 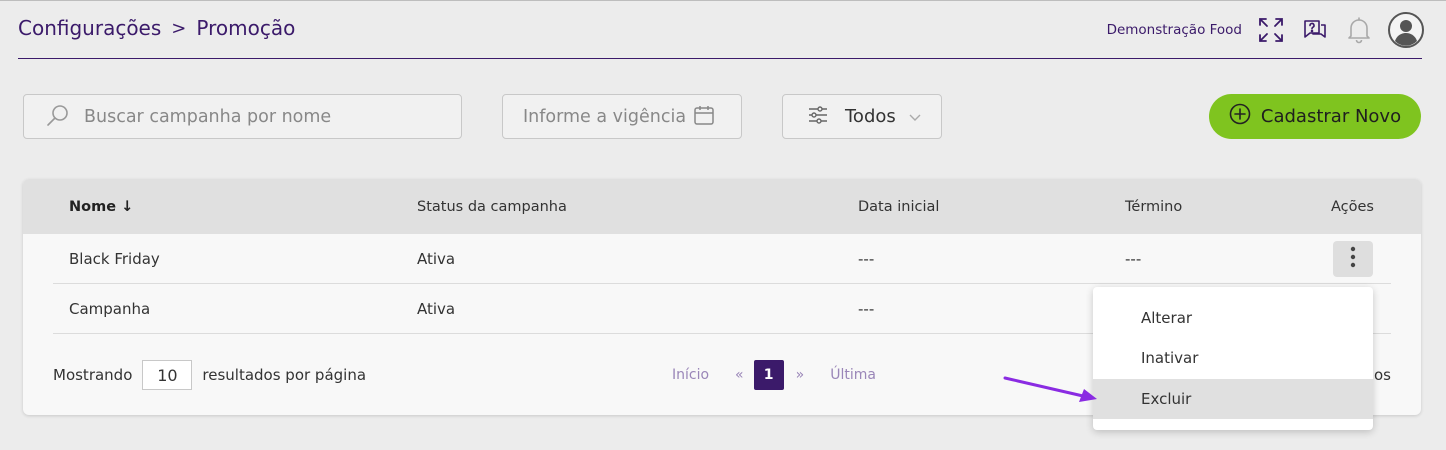 I want to click on prev-page-link: «, so click(x=739, y=375).